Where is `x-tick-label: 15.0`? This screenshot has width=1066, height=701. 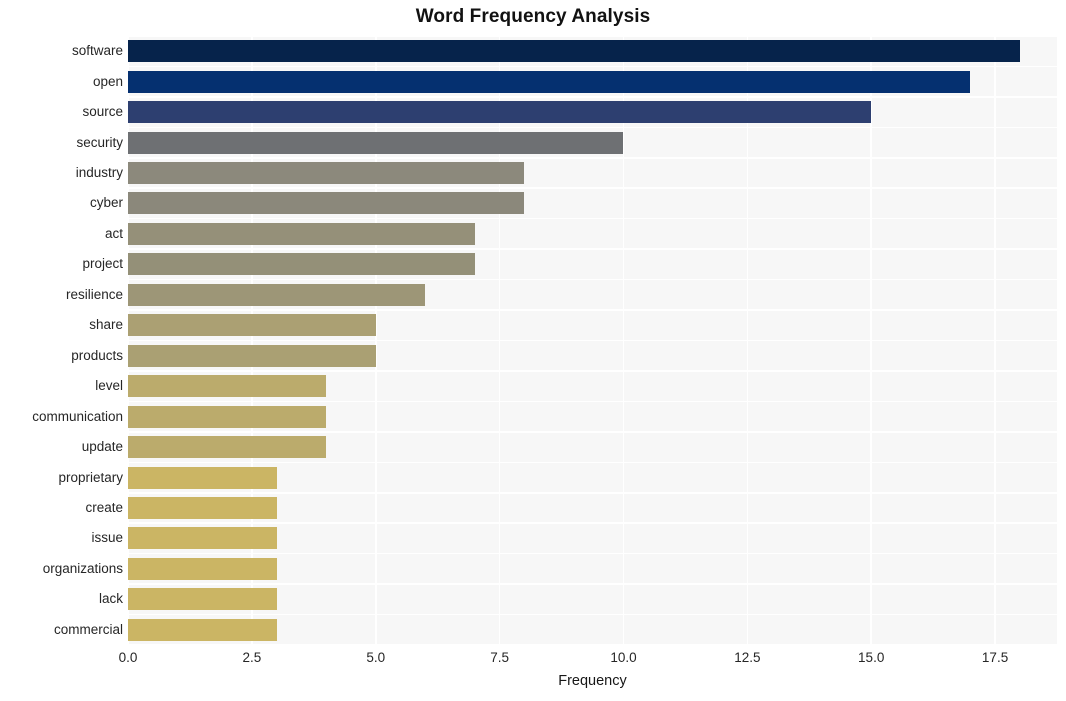
x-tick-label: 15.0 is located at coordinates (871, 657).